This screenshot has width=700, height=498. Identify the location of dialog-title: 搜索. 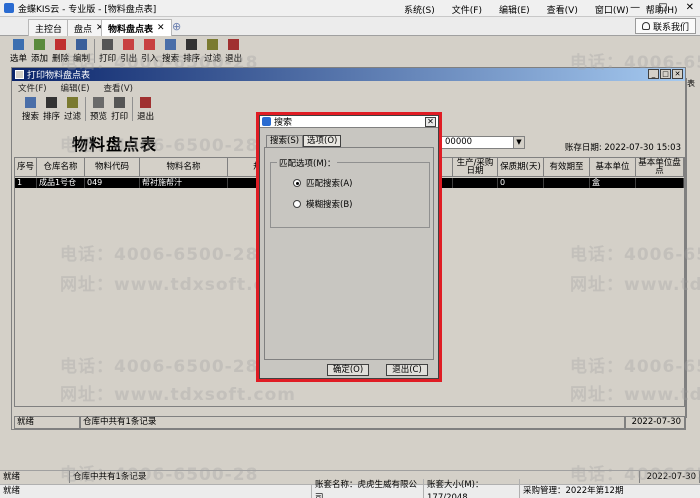
(283, 123).